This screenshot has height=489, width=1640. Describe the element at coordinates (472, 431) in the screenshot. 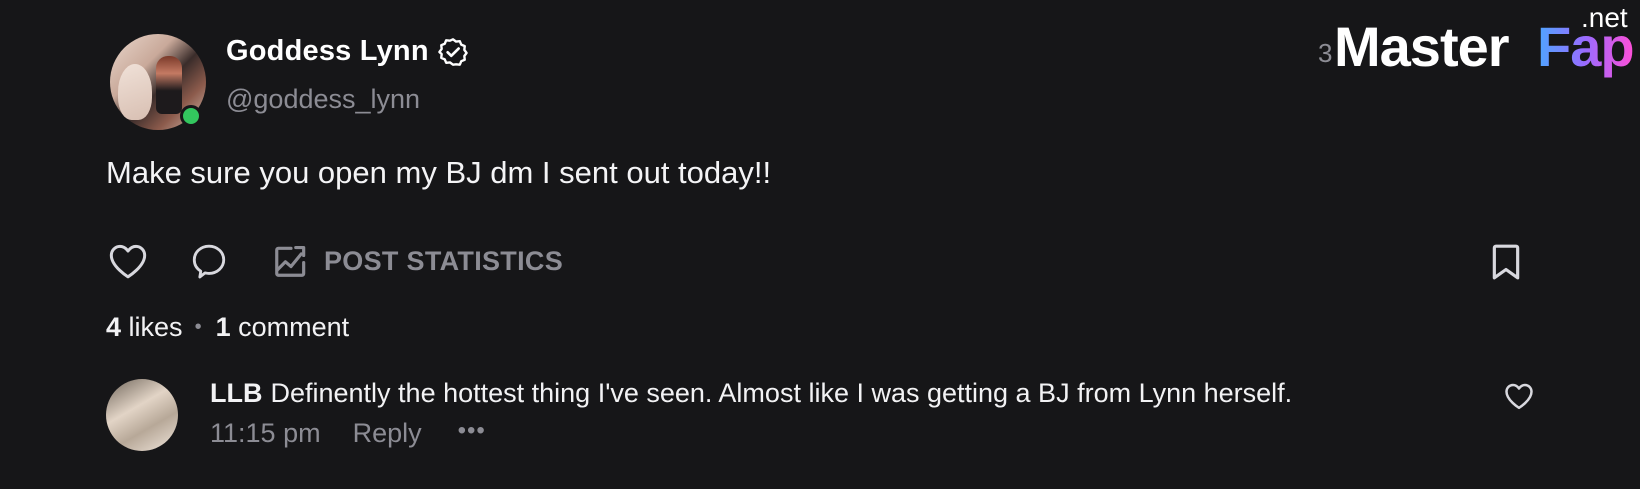

I see `comment-more-button: •••` at that location.